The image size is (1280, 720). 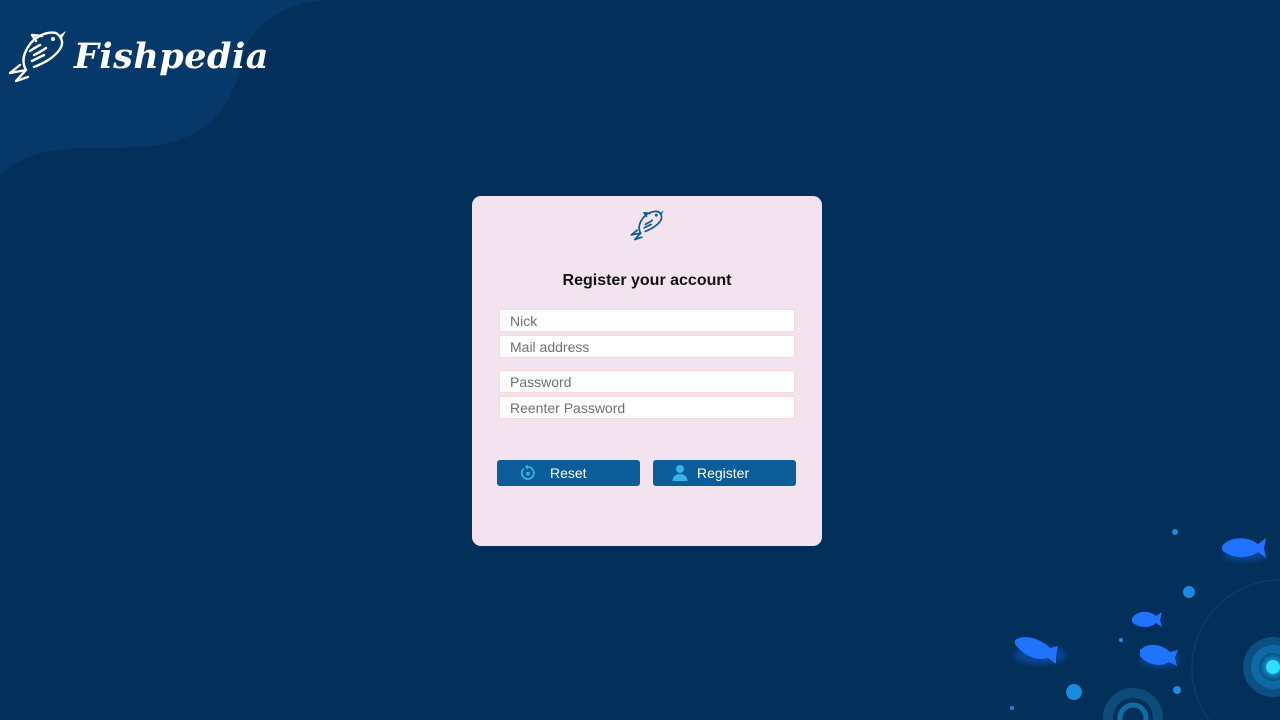 I want to click on reset-label: Reset, so click(x=568, y=473).